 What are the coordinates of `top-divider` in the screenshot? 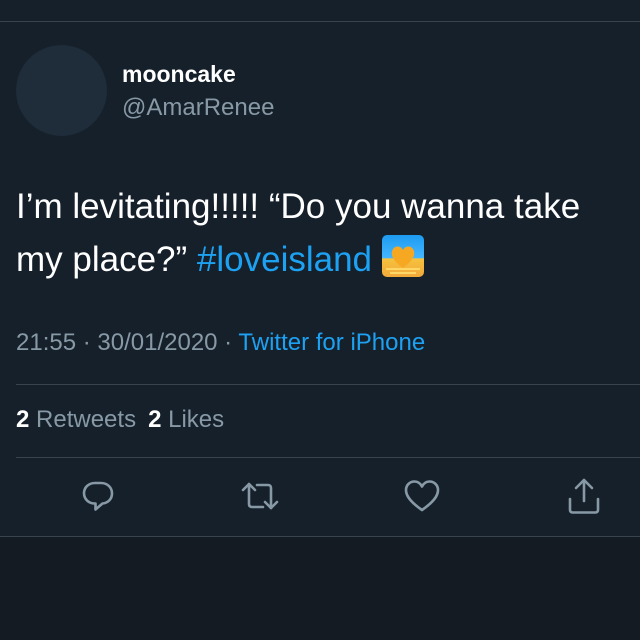 It's located at (320, 21).